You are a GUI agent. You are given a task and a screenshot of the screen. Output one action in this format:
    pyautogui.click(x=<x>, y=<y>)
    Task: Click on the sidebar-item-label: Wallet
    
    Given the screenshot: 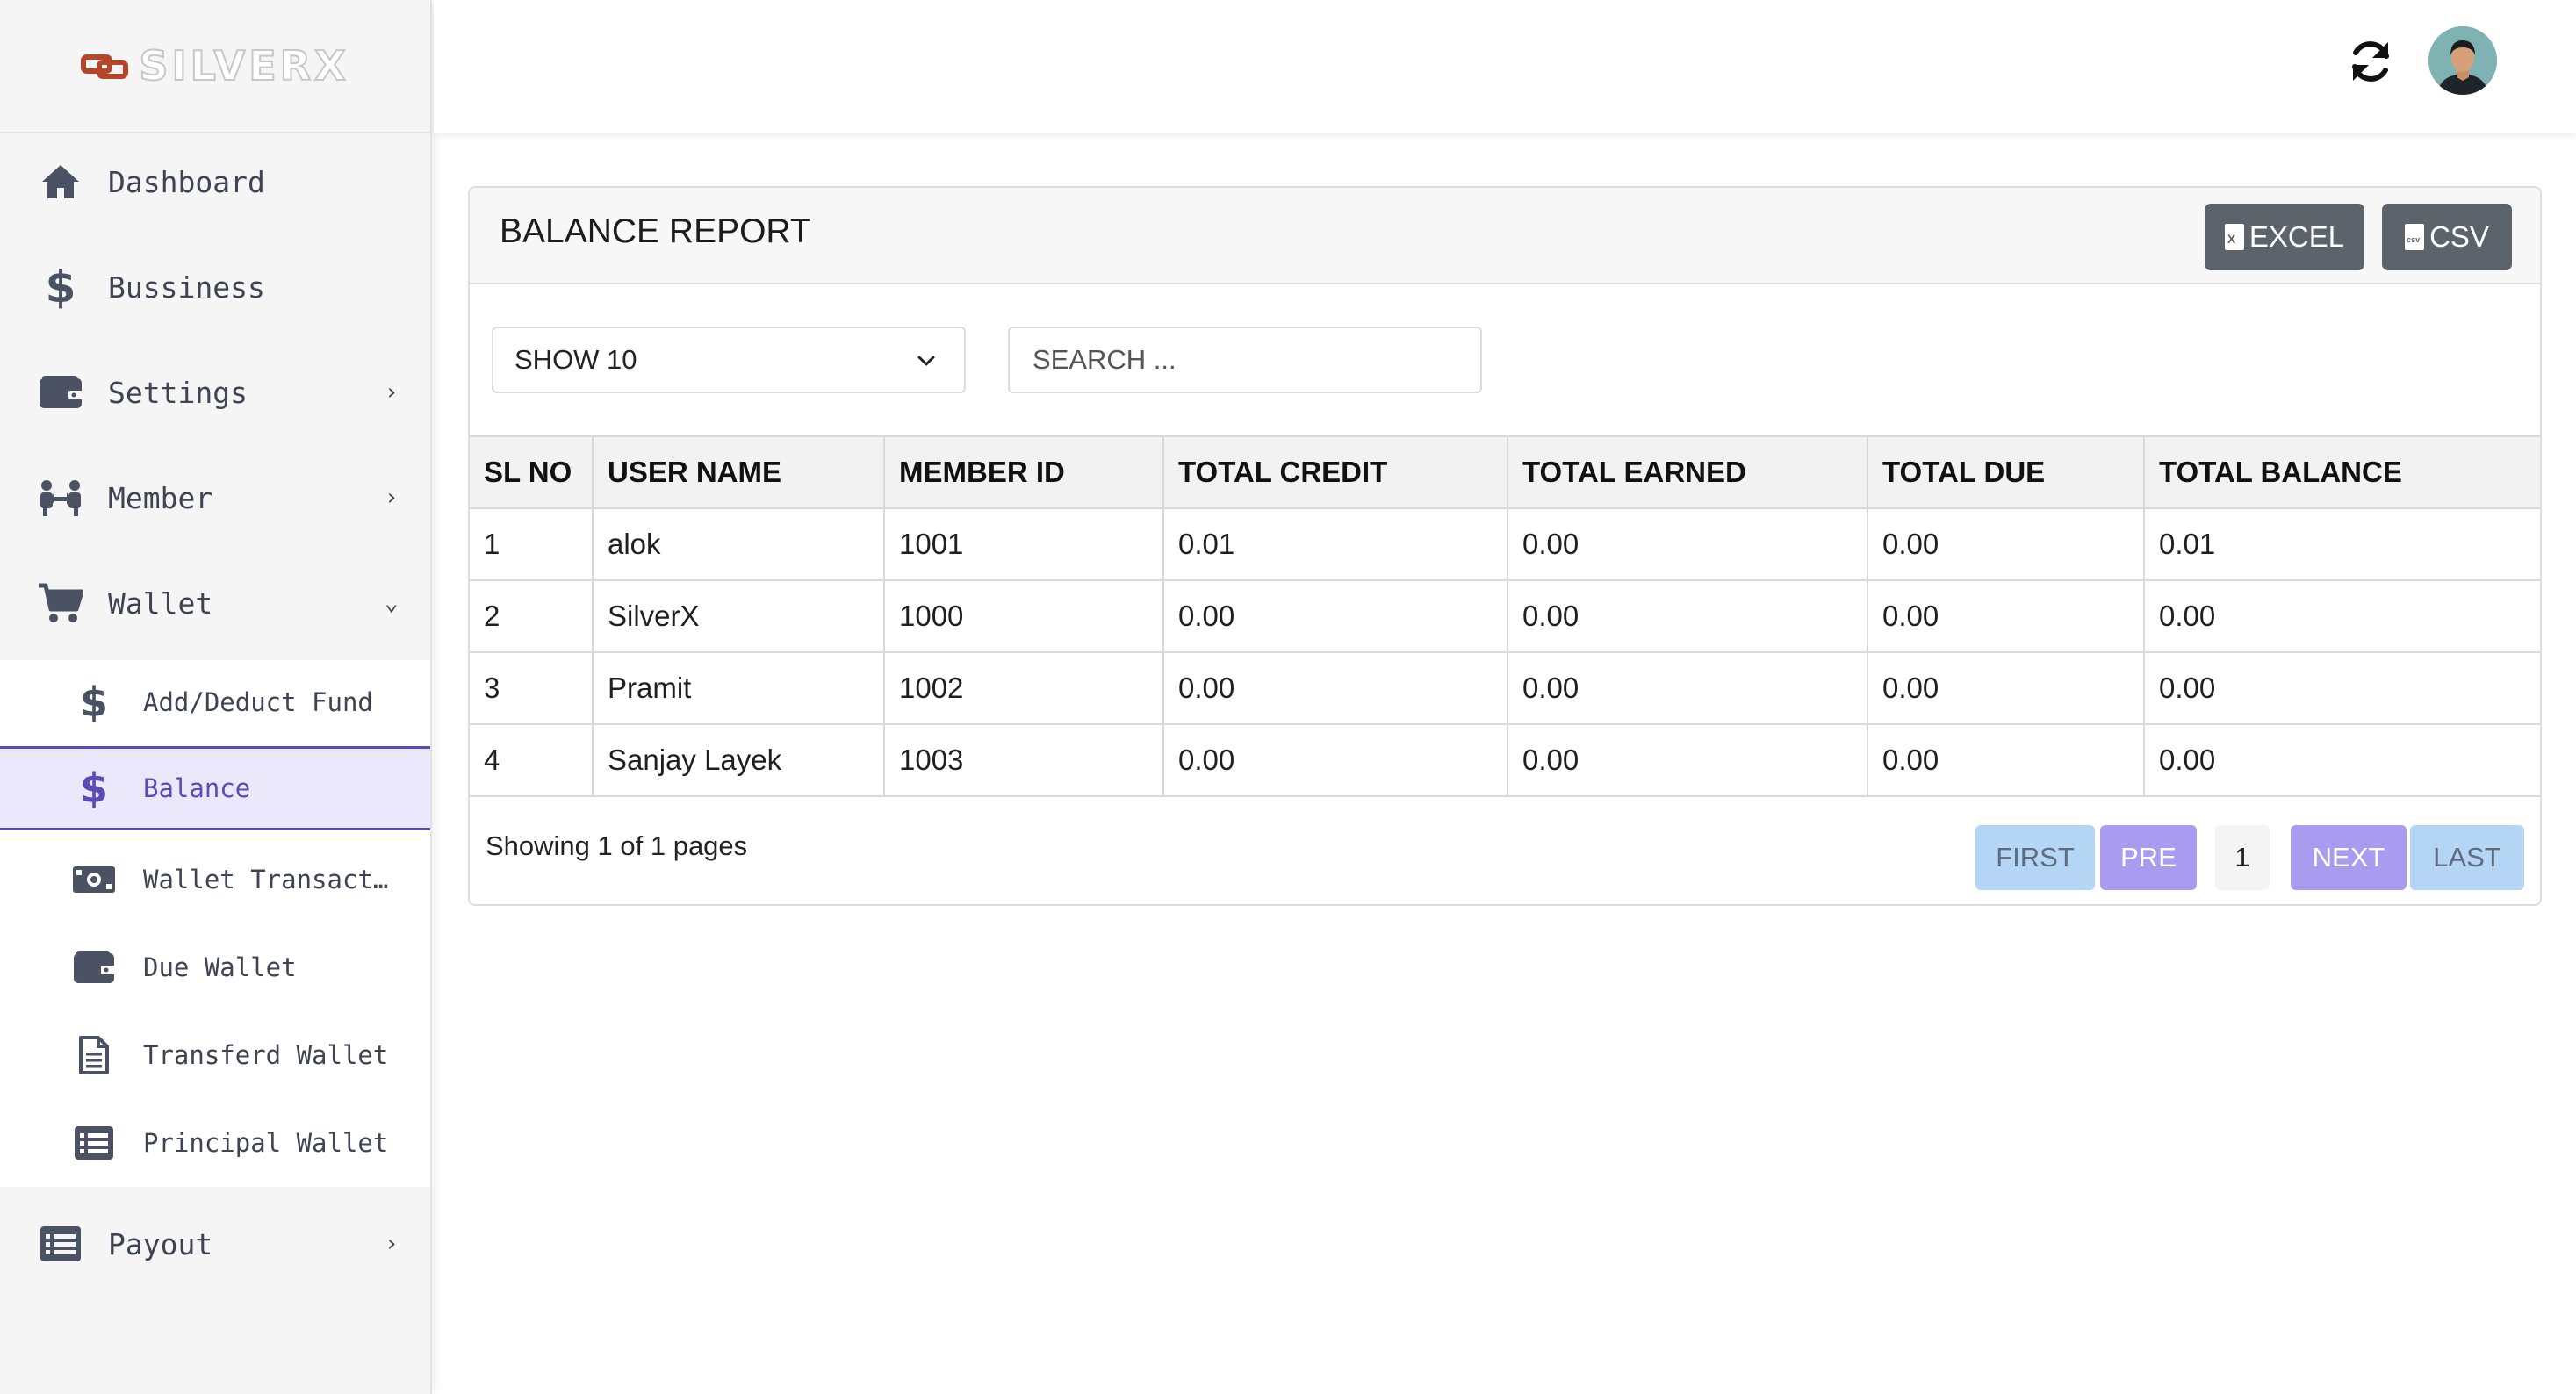 What is the action you would take?
    pyautogui.click(x=160, y=603)
    